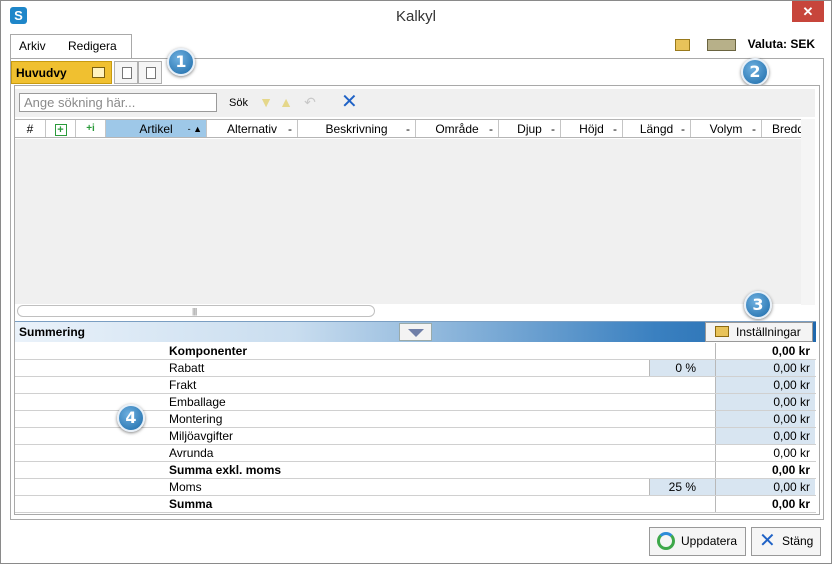 Image resolution: width=832 pixels, height=564 pixels. Describe the element at coordinates (98, 72) in the screenshot. I see `view-picture-icon` at that location.